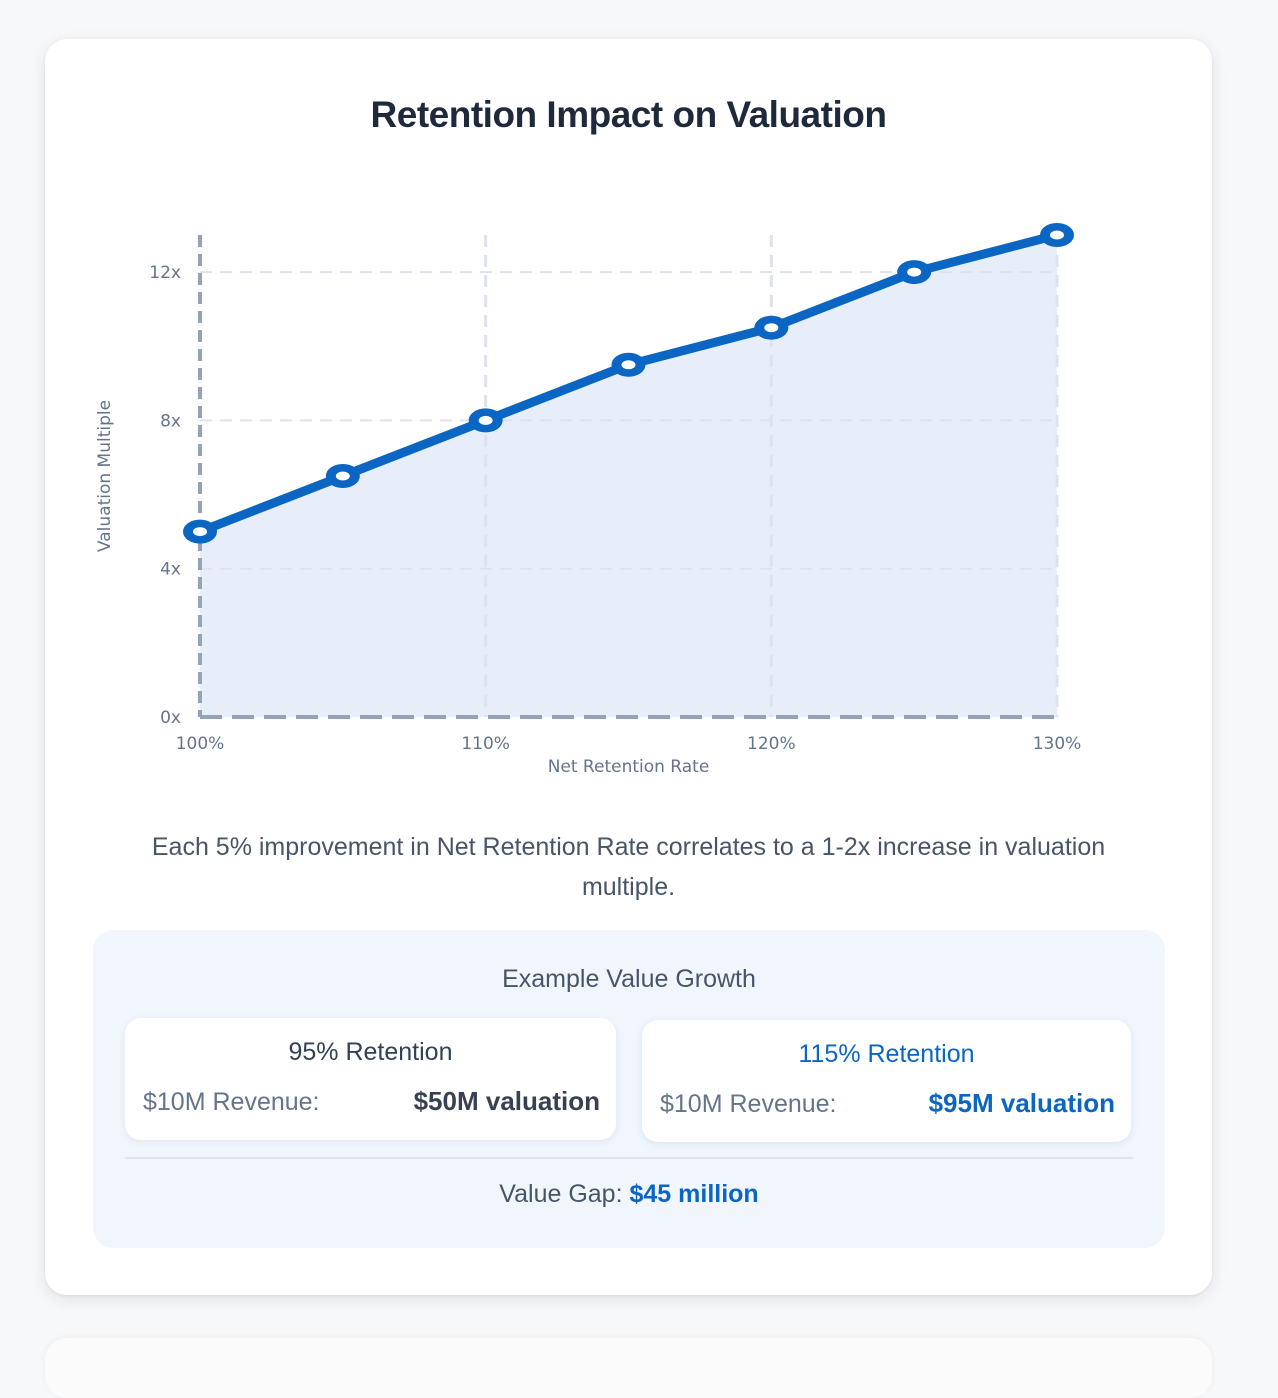 The height and width of the screenshot is (1398, 1278). Describe the element at coordinates (771, 744) in the screenshot. I see `x-tick-label: 120%` at that location.